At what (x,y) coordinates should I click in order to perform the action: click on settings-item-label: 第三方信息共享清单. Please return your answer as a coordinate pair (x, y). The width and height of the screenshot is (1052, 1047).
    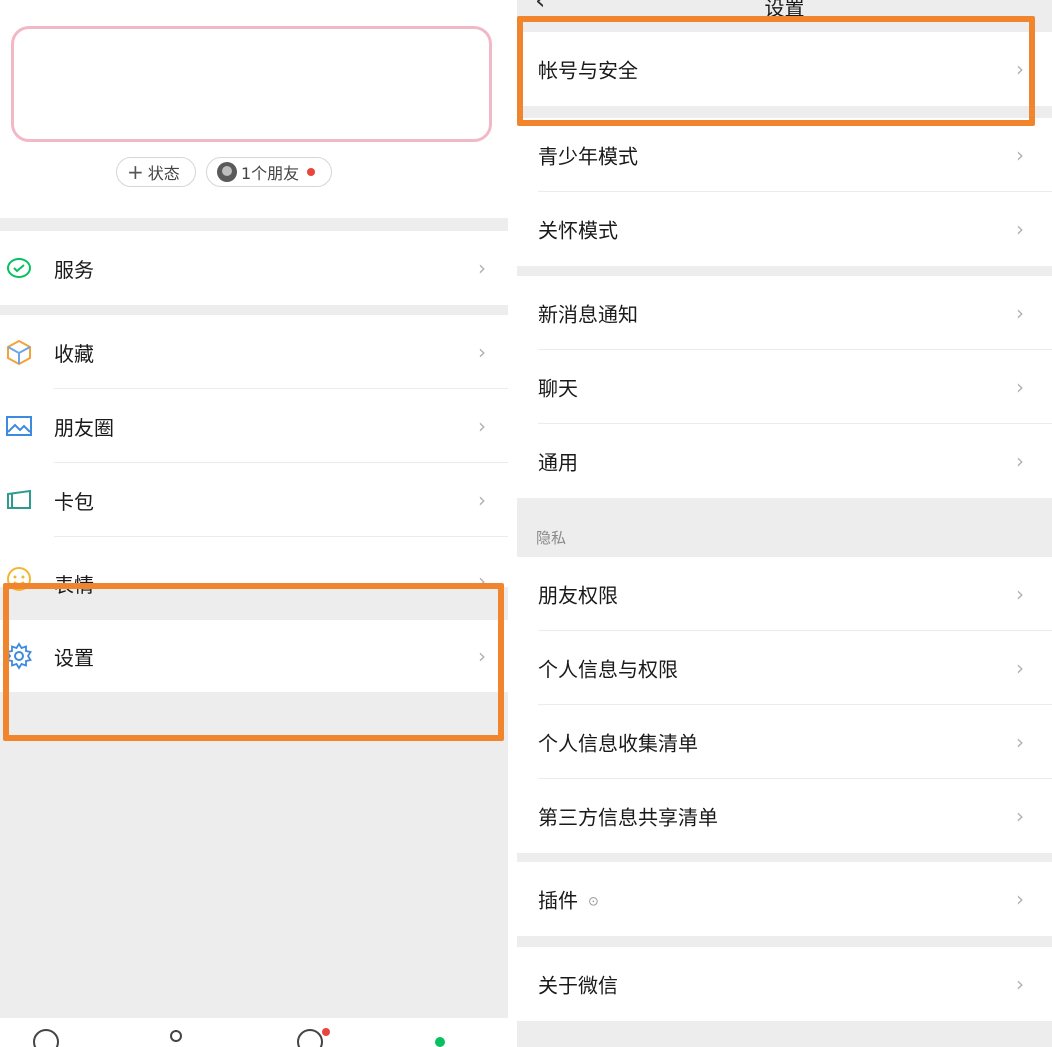
    Looking at the image, I should click on (628, 817).